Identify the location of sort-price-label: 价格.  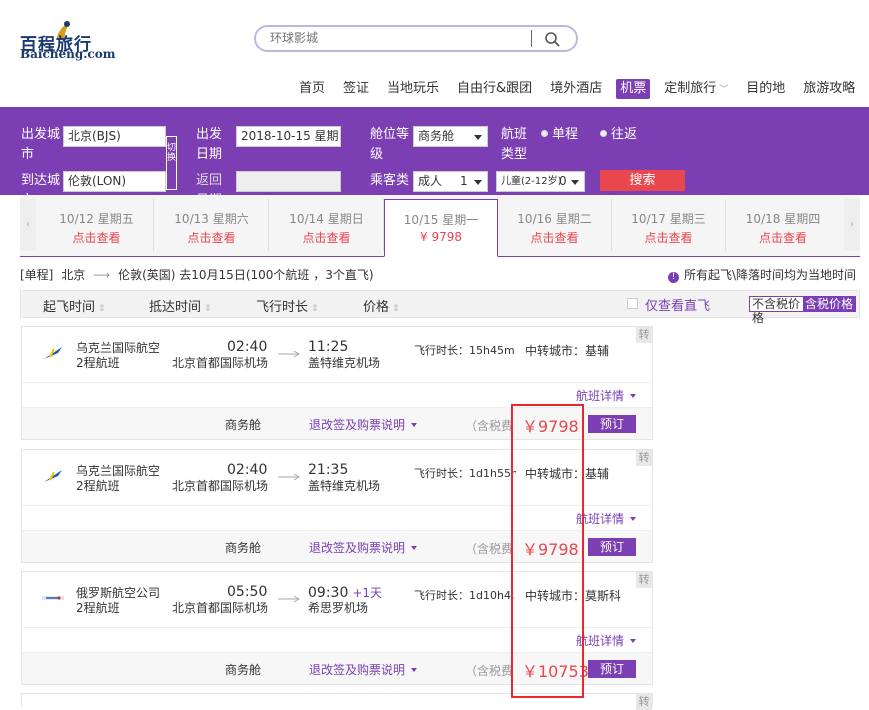
(376, 307).